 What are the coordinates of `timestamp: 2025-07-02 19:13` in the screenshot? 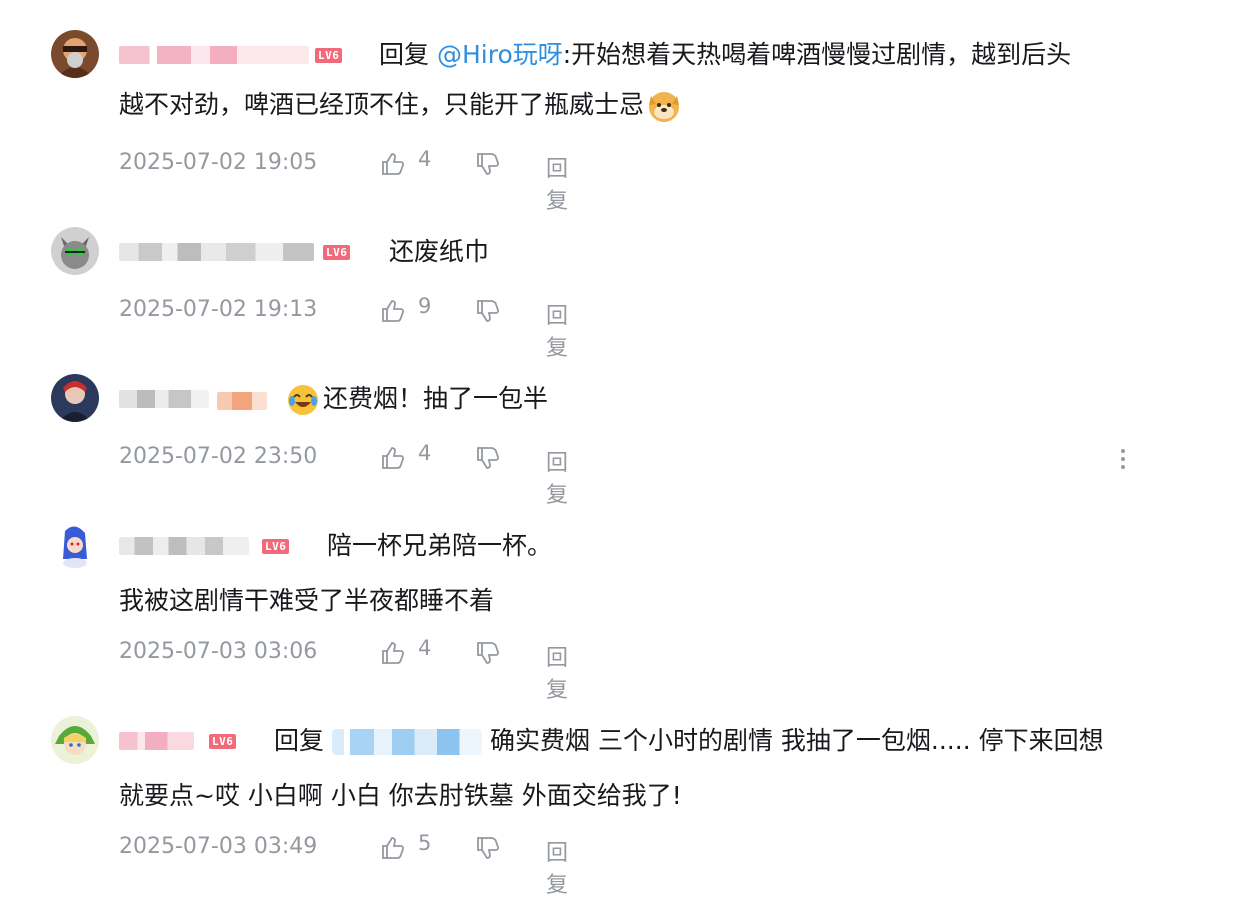 It's located at (218, 309).